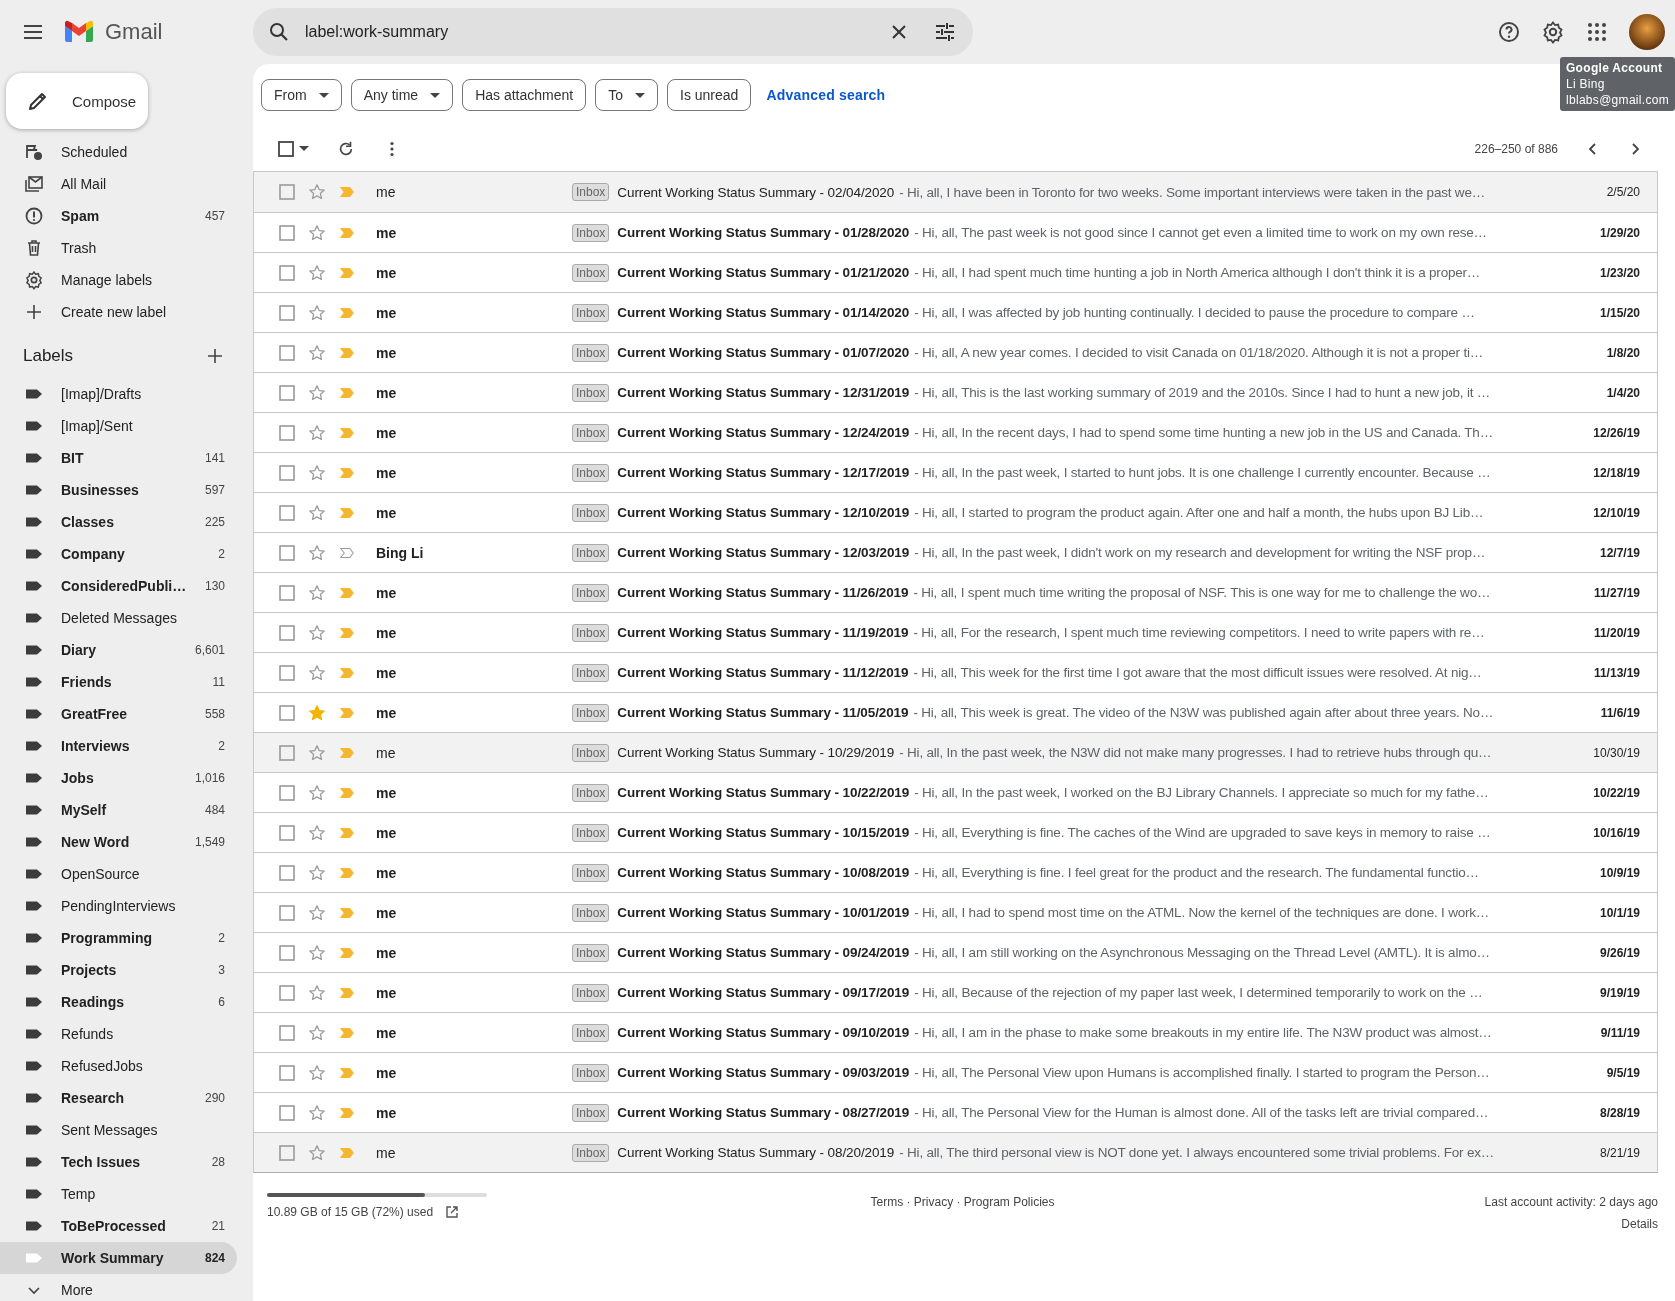 This screenshot has height=1301, width=1675. Describe the element at coordinates (626, 95) in the screenshot. I see `filter-chip: To` at that location.